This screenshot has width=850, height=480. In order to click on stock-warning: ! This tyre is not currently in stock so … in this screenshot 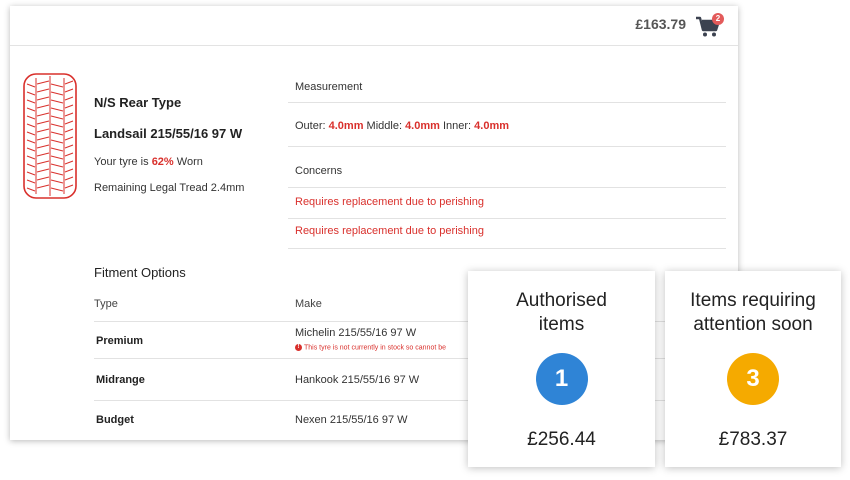, I will do `click(370, 347)`.